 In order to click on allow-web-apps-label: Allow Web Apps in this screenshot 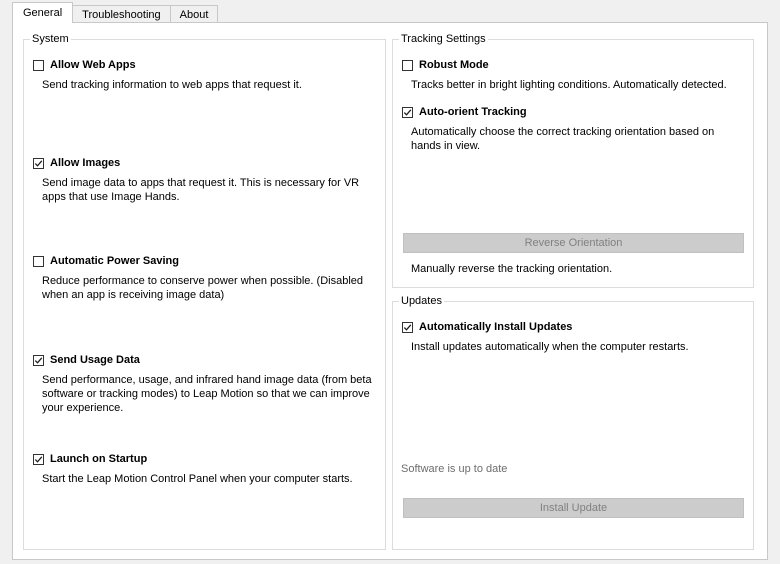, I will do `click(93, 65)`.